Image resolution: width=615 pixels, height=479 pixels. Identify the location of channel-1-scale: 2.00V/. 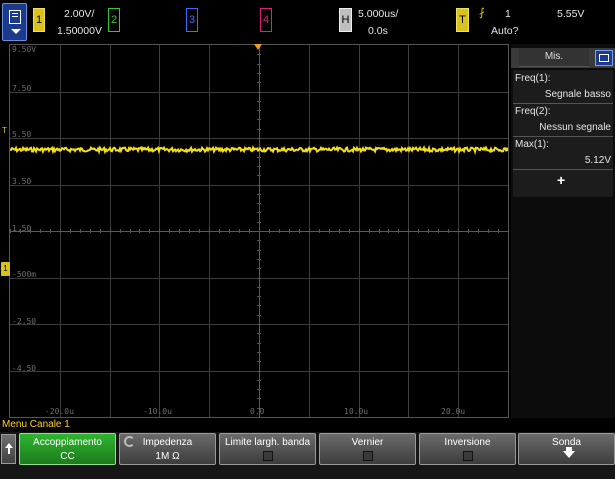
(79, 14).